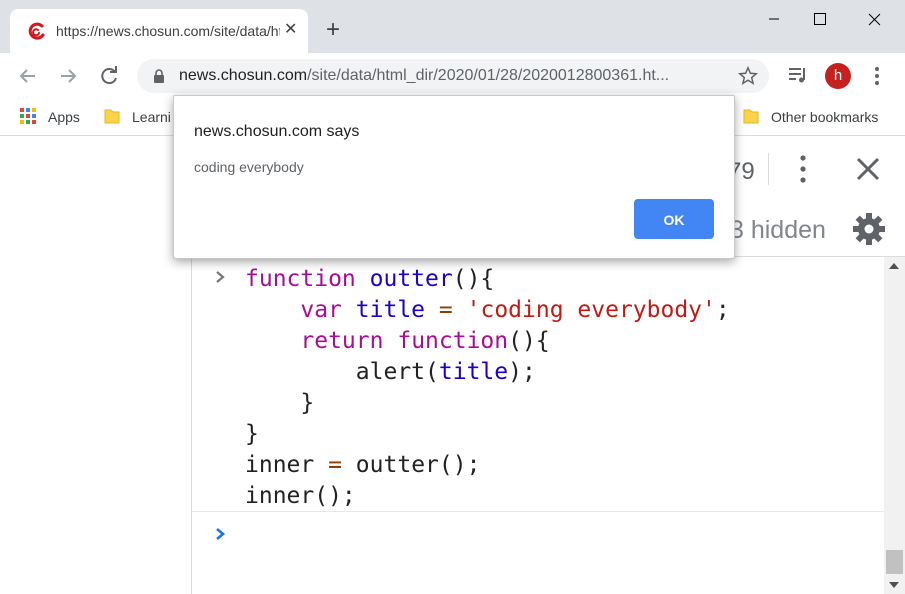 Image resolution: width=905 pixels, height=594 pixels. I want to click on hidden-messages-count: 3 hidden, so click(778, 230).